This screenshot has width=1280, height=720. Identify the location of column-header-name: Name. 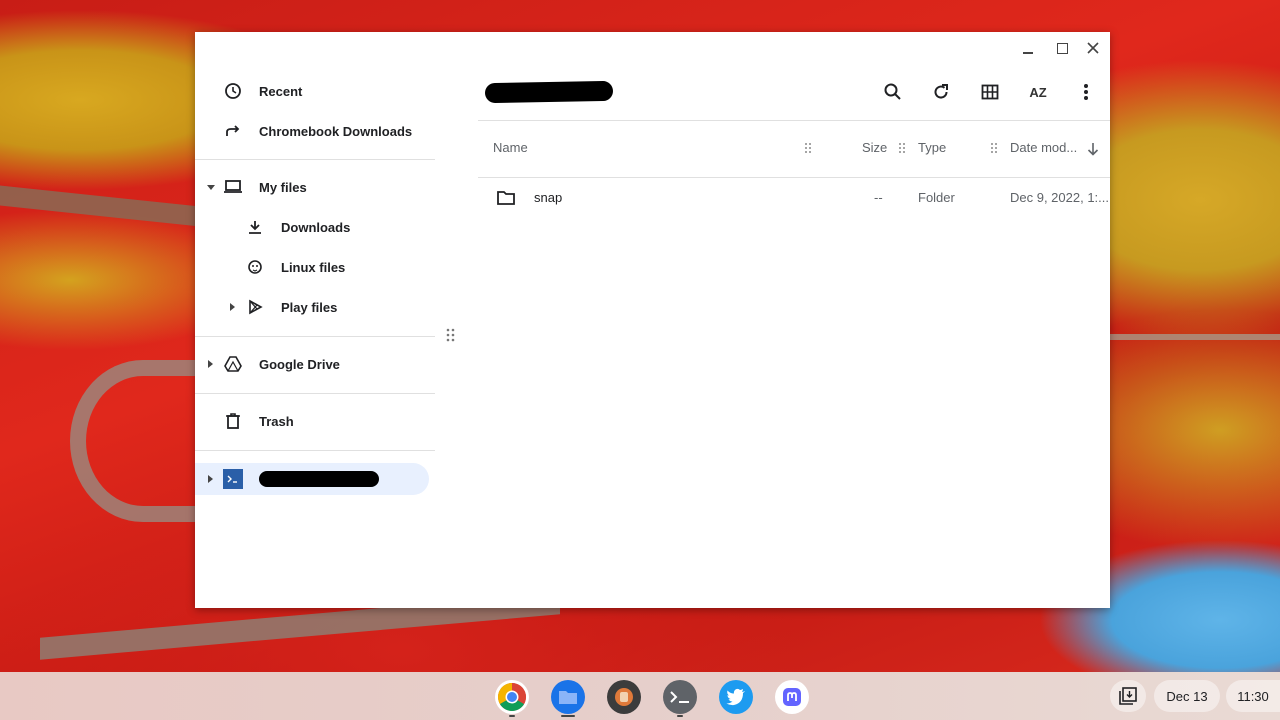
(510, 147).